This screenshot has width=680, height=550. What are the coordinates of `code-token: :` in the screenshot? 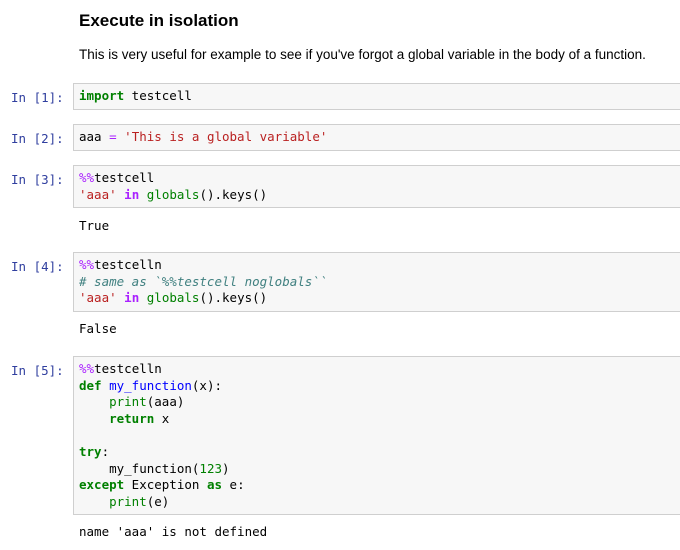 It's located at (105, 451).